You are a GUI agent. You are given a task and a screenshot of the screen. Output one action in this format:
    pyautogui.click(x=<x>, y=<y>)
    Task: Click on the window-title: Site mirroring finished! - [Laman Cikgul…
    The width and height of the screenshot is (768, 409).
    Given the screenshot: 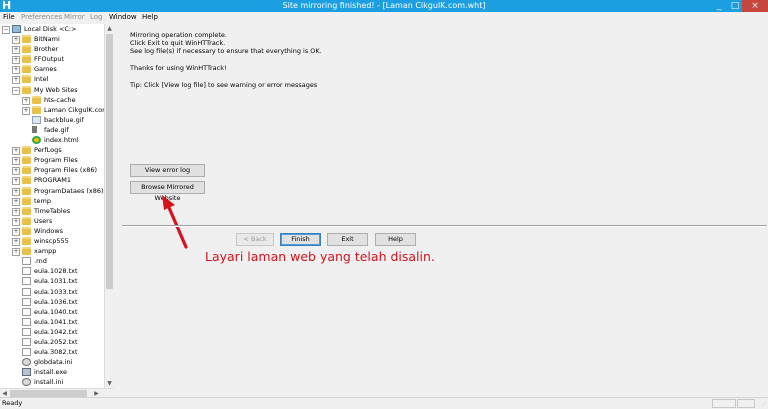 What is the action you would take?
    pyautogui.click(x=384, y=5)
    